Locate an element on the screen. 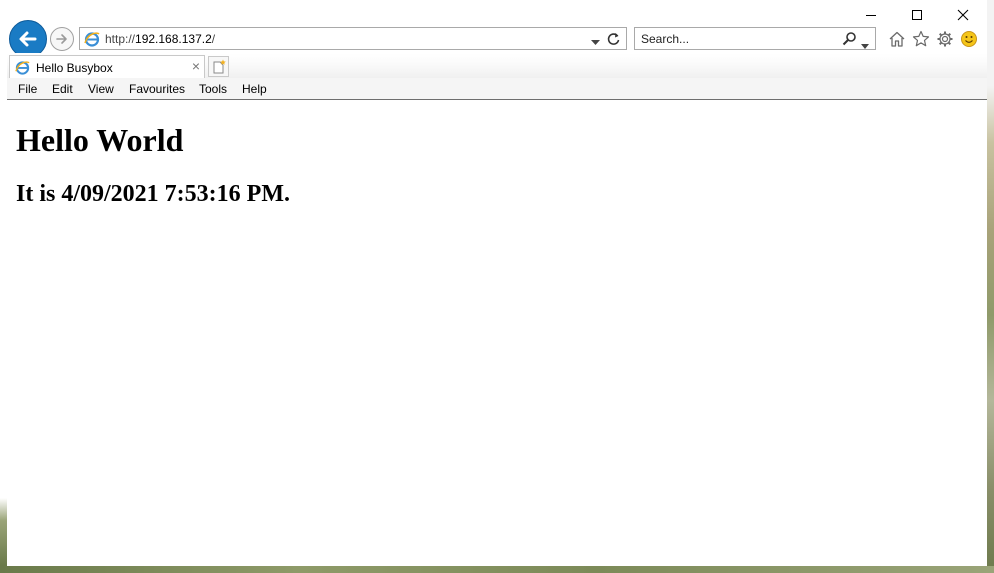  address-bar: http://192.168.137.2/ is located at coordinates (353, 38).